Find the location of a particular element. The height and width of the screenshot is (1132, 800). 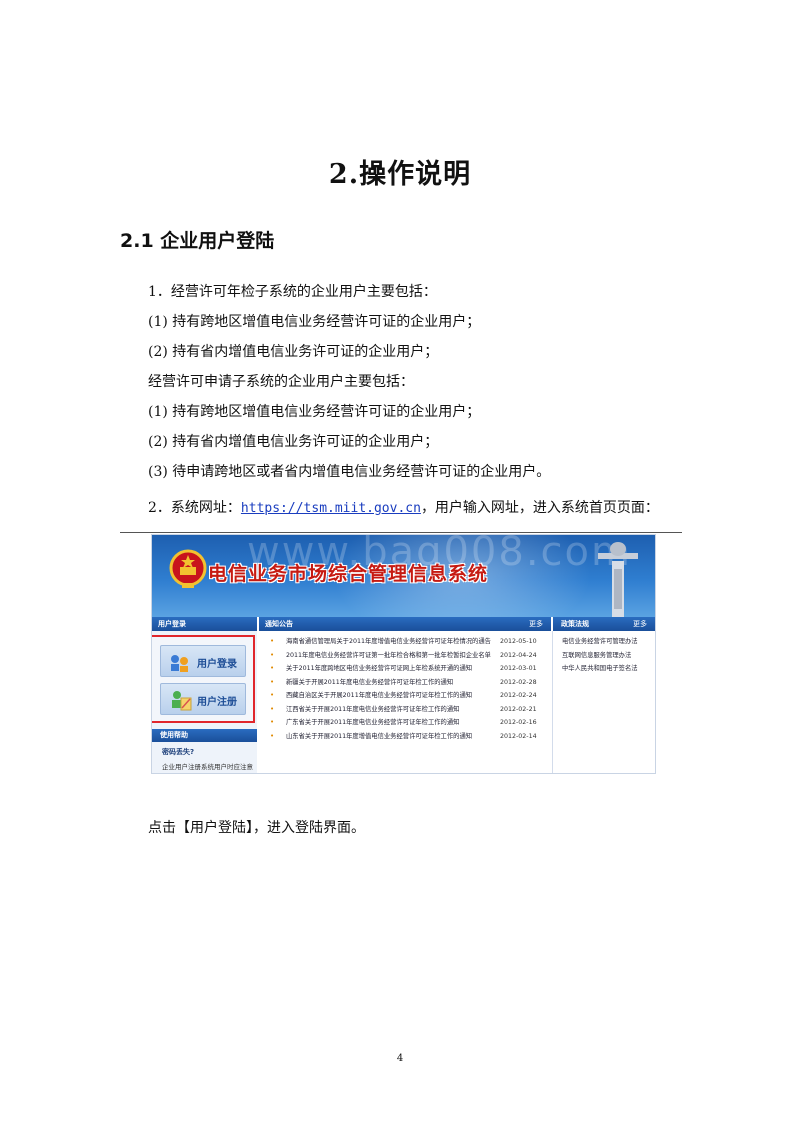

column-divider is located at coordinates (552, 702).